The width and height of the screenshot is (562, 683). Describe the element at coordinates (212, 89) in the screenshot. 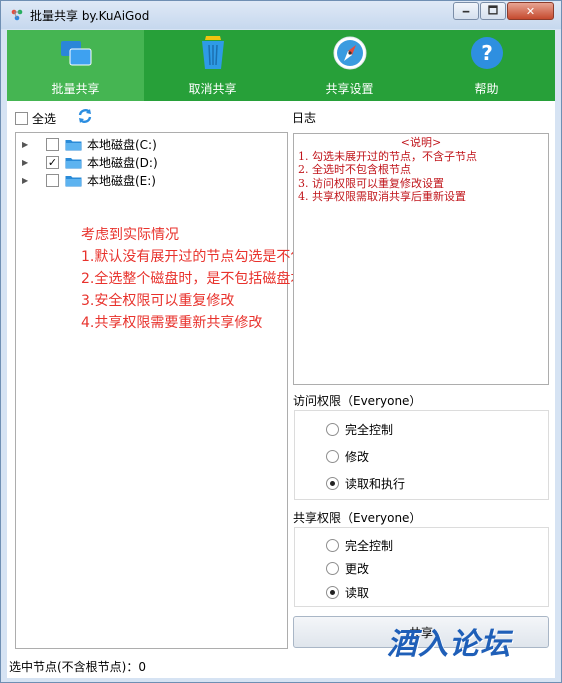

I see `toolbar-label: 取消共享` at that location.